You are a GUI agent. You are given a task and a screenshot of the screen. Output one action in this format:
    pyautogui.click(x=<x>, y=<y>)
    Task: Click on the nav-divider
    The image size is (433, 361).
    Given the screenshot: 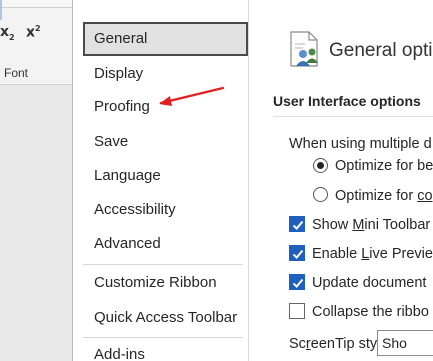 What is the action you would take?
    pyautogui.click(x=163, y=264)
    